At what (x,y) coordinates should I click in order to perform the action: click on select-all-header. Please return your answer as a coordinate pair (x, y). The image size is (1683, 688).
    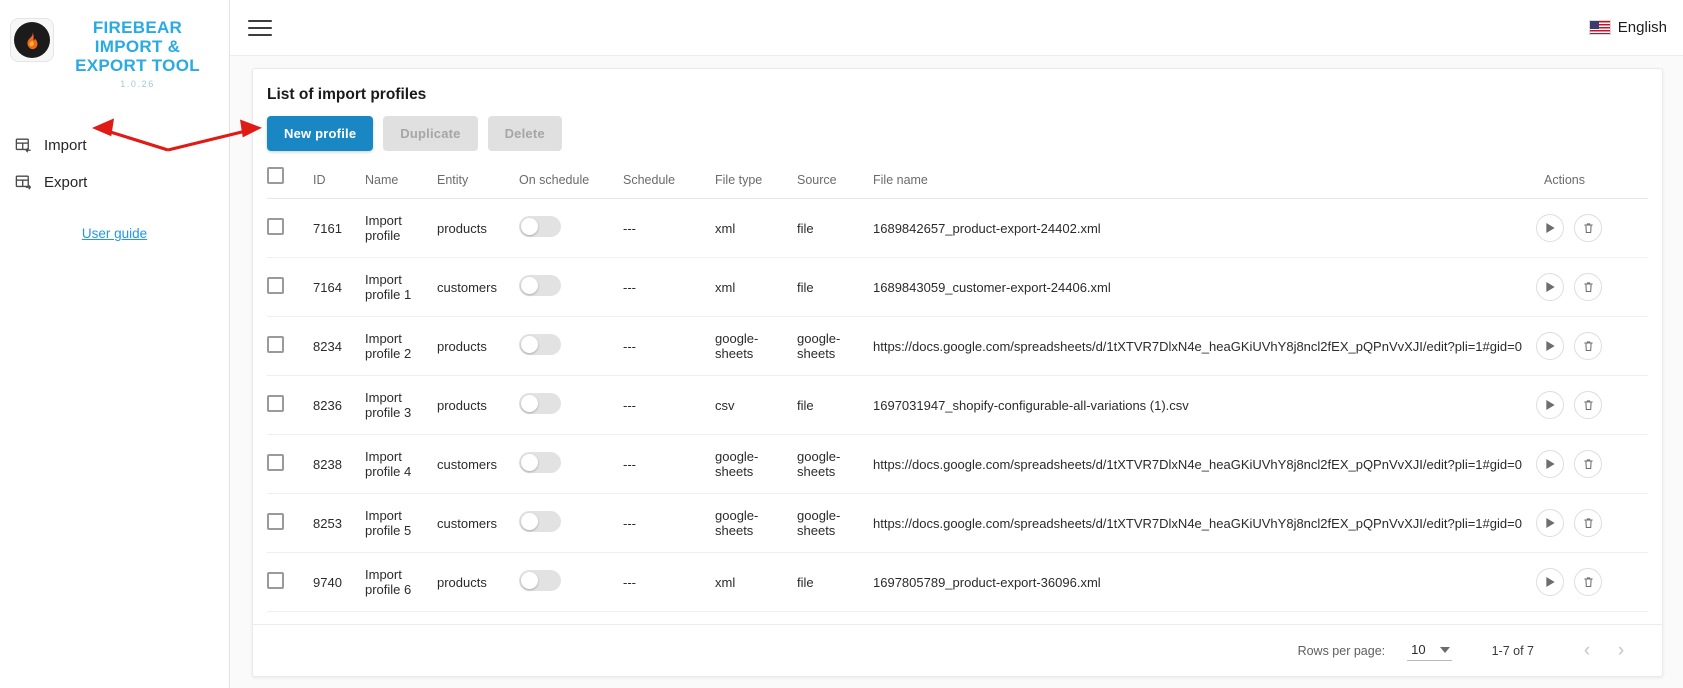
    Looking at the image, I should click on (290, 183).